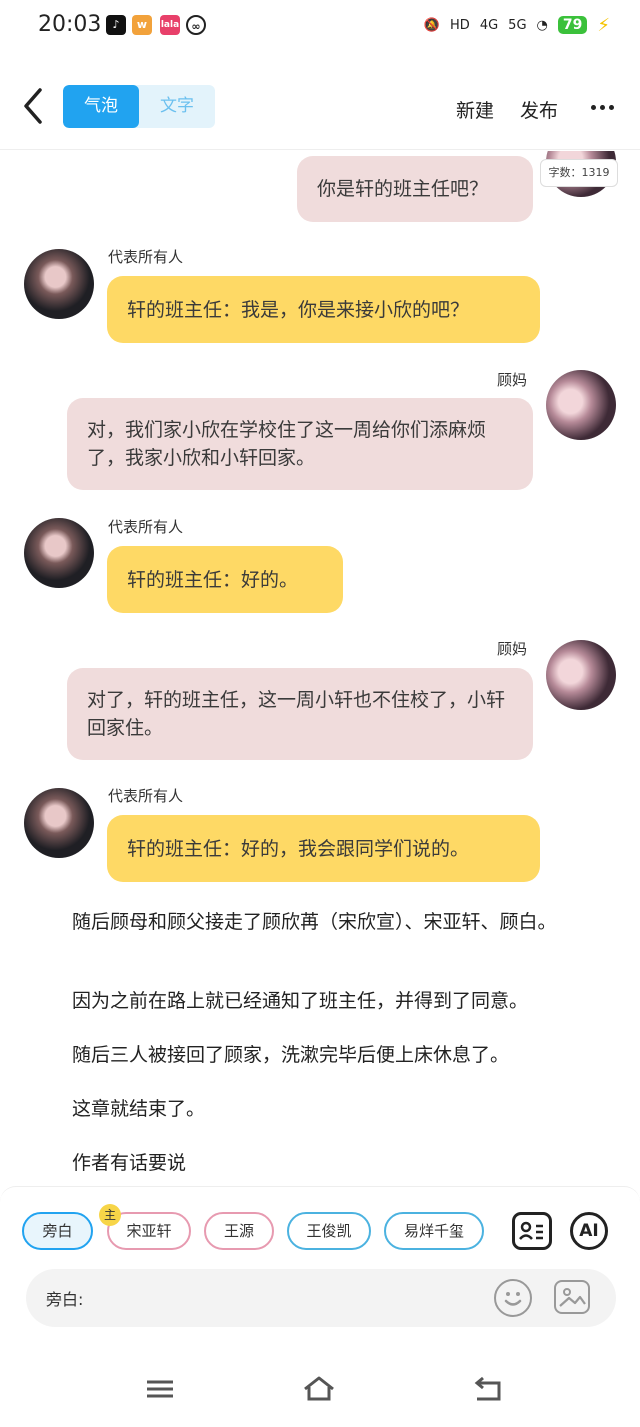 The image size is (640, 1427). What do you see at coordinates (323, 848) in the screenshot?
I see `message-bubble: 轩的班主任：好的，我会跟同学们说的。` at bounding box center [323, 848].